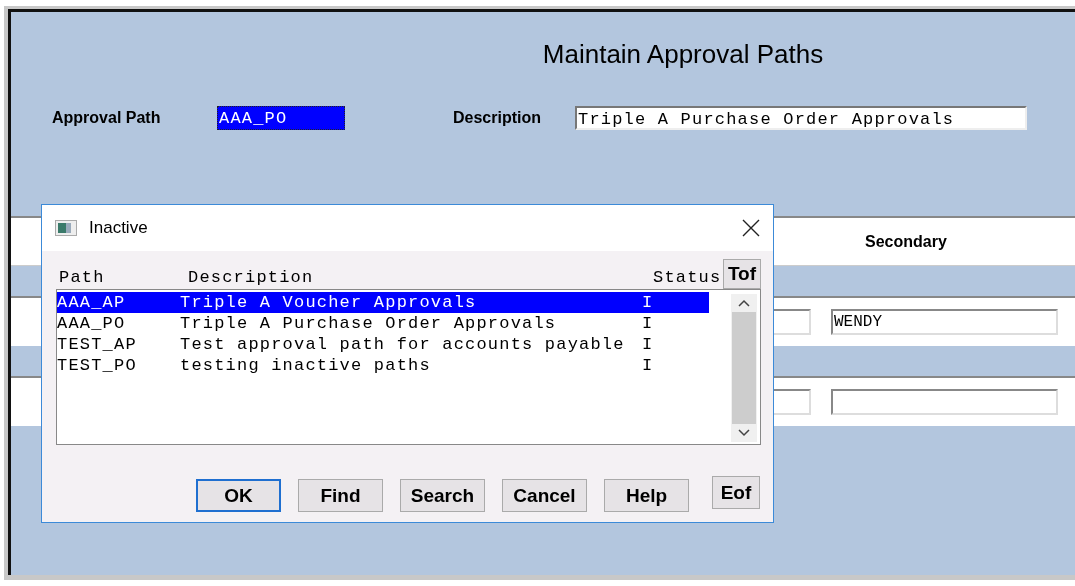 This screenshot has width=1075, height=586. I want to click on input-field: AAA_PO, so click(281, 118).